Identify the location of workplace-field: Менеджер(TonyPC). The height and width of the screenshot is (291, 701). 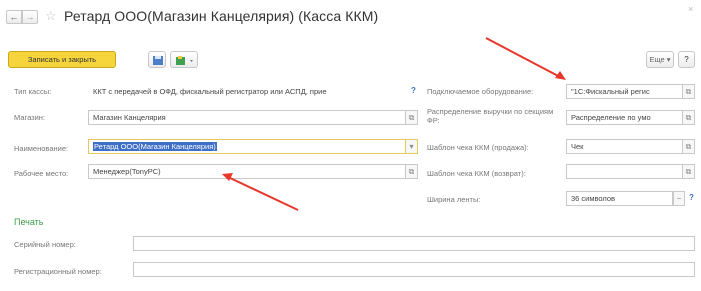
(247, 171).